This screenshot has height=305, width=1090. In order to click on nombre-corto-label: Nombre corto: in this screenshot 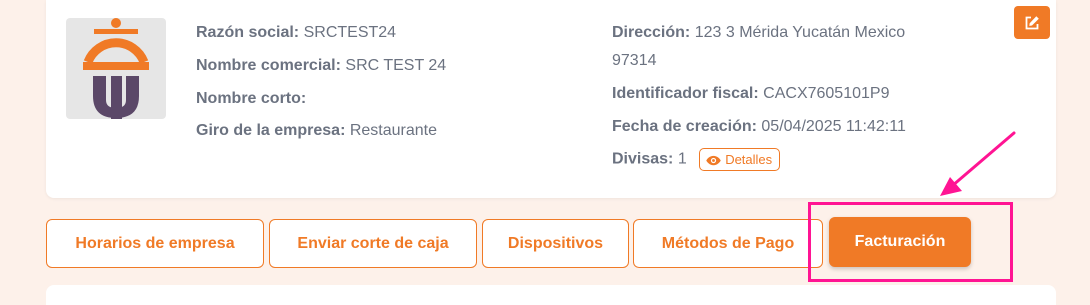, I will do `click(251, 98)`.